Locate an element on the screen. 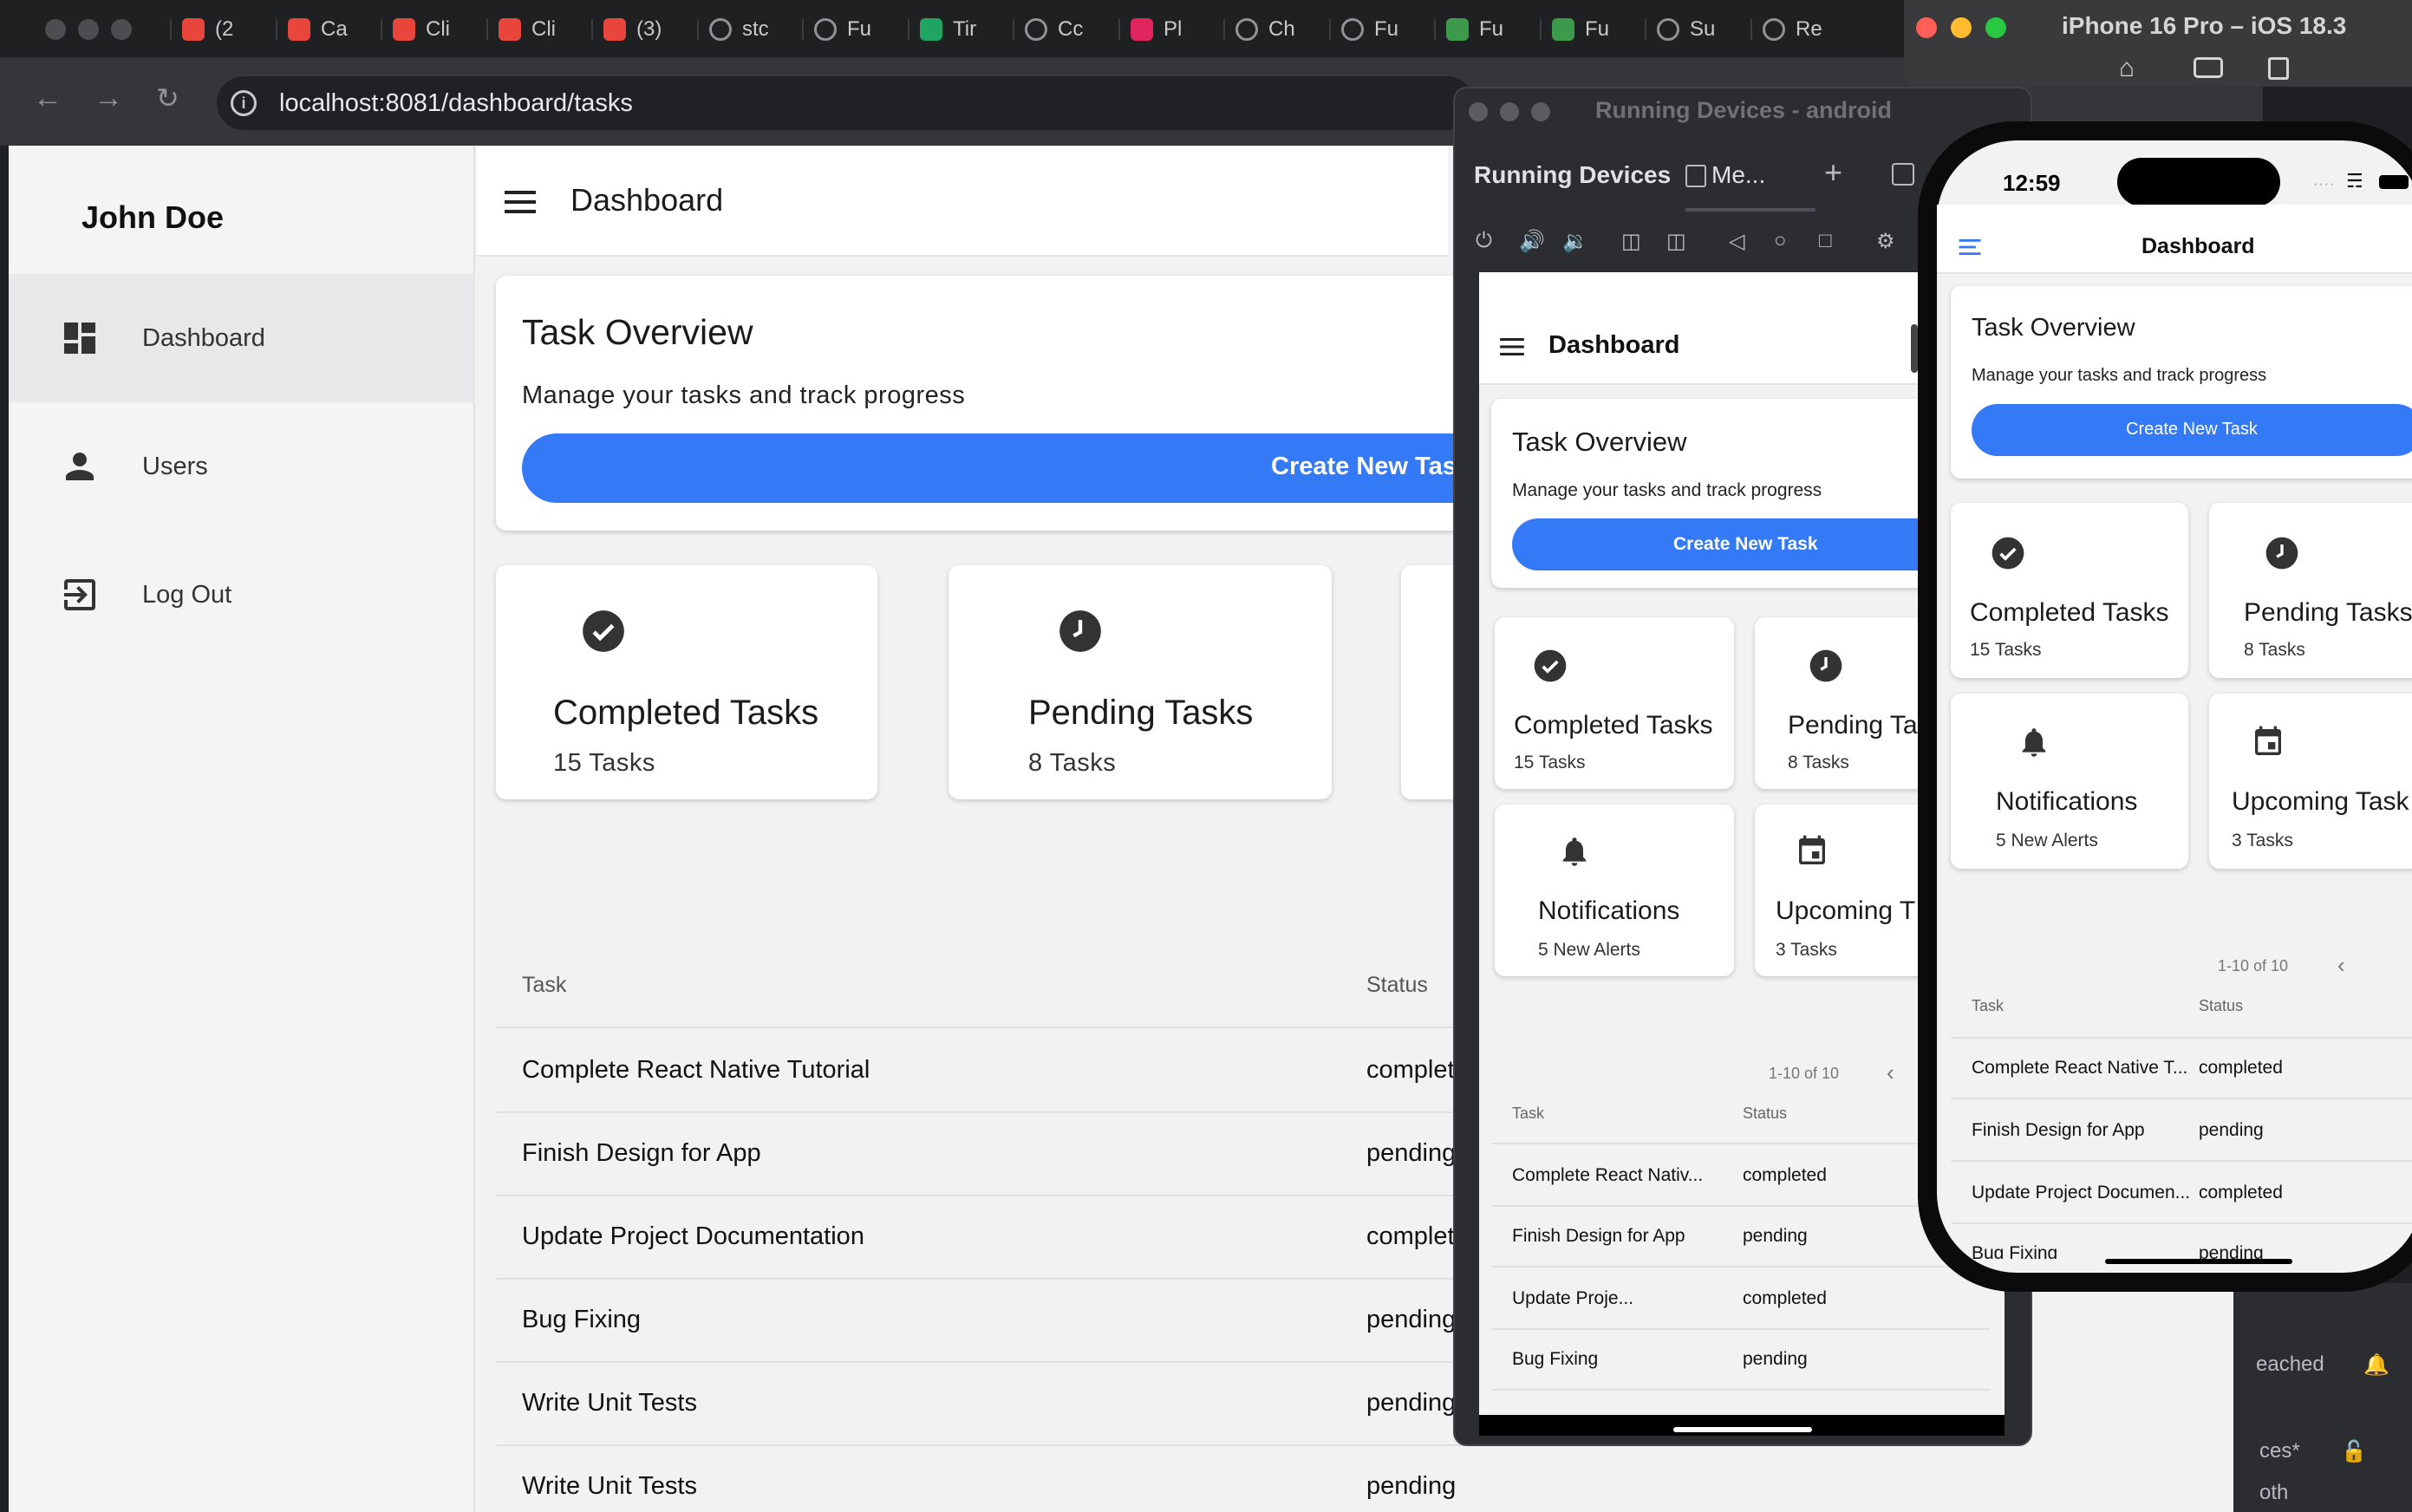  android-menu-icon is located at coordinates (1512, 346).